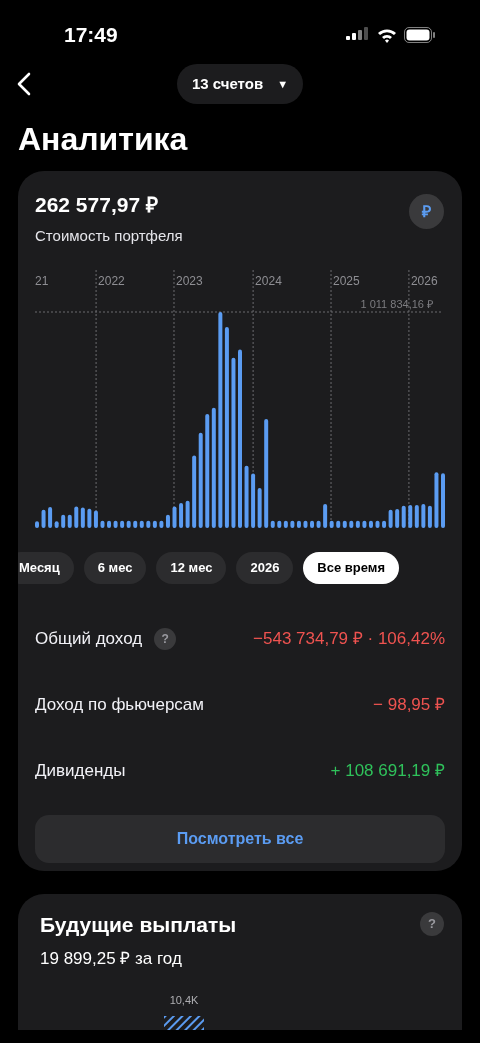 This screenshot has height=1043, width=480. I want to click on axis-label: 2025, so click(346, 281).